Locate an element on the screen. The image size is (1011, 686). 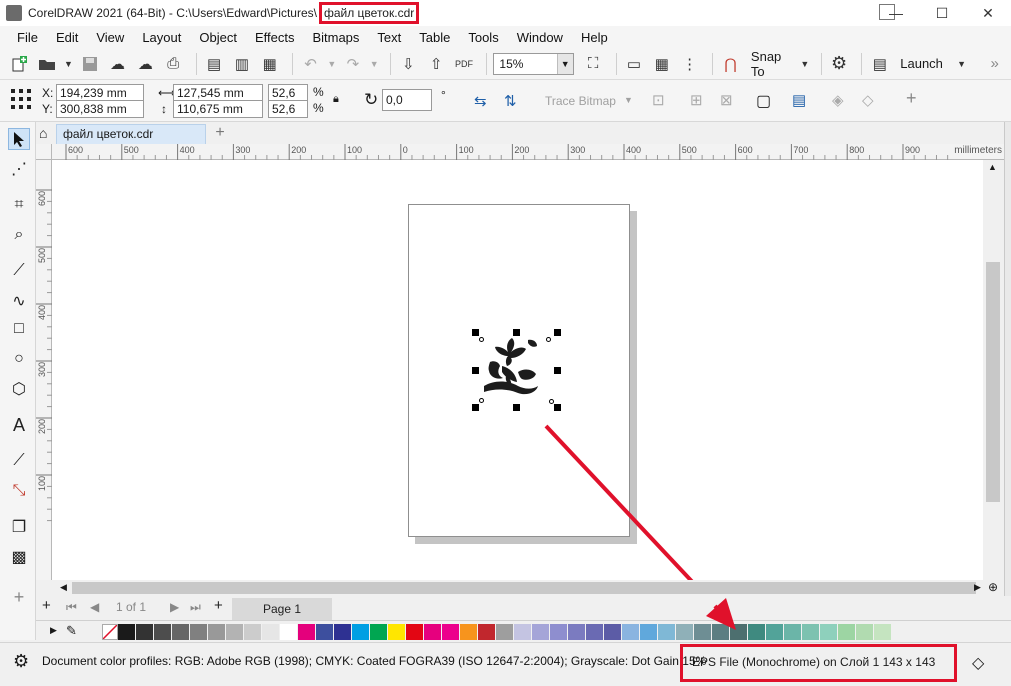
minimize-button: — is located at coordinates (896, 13).